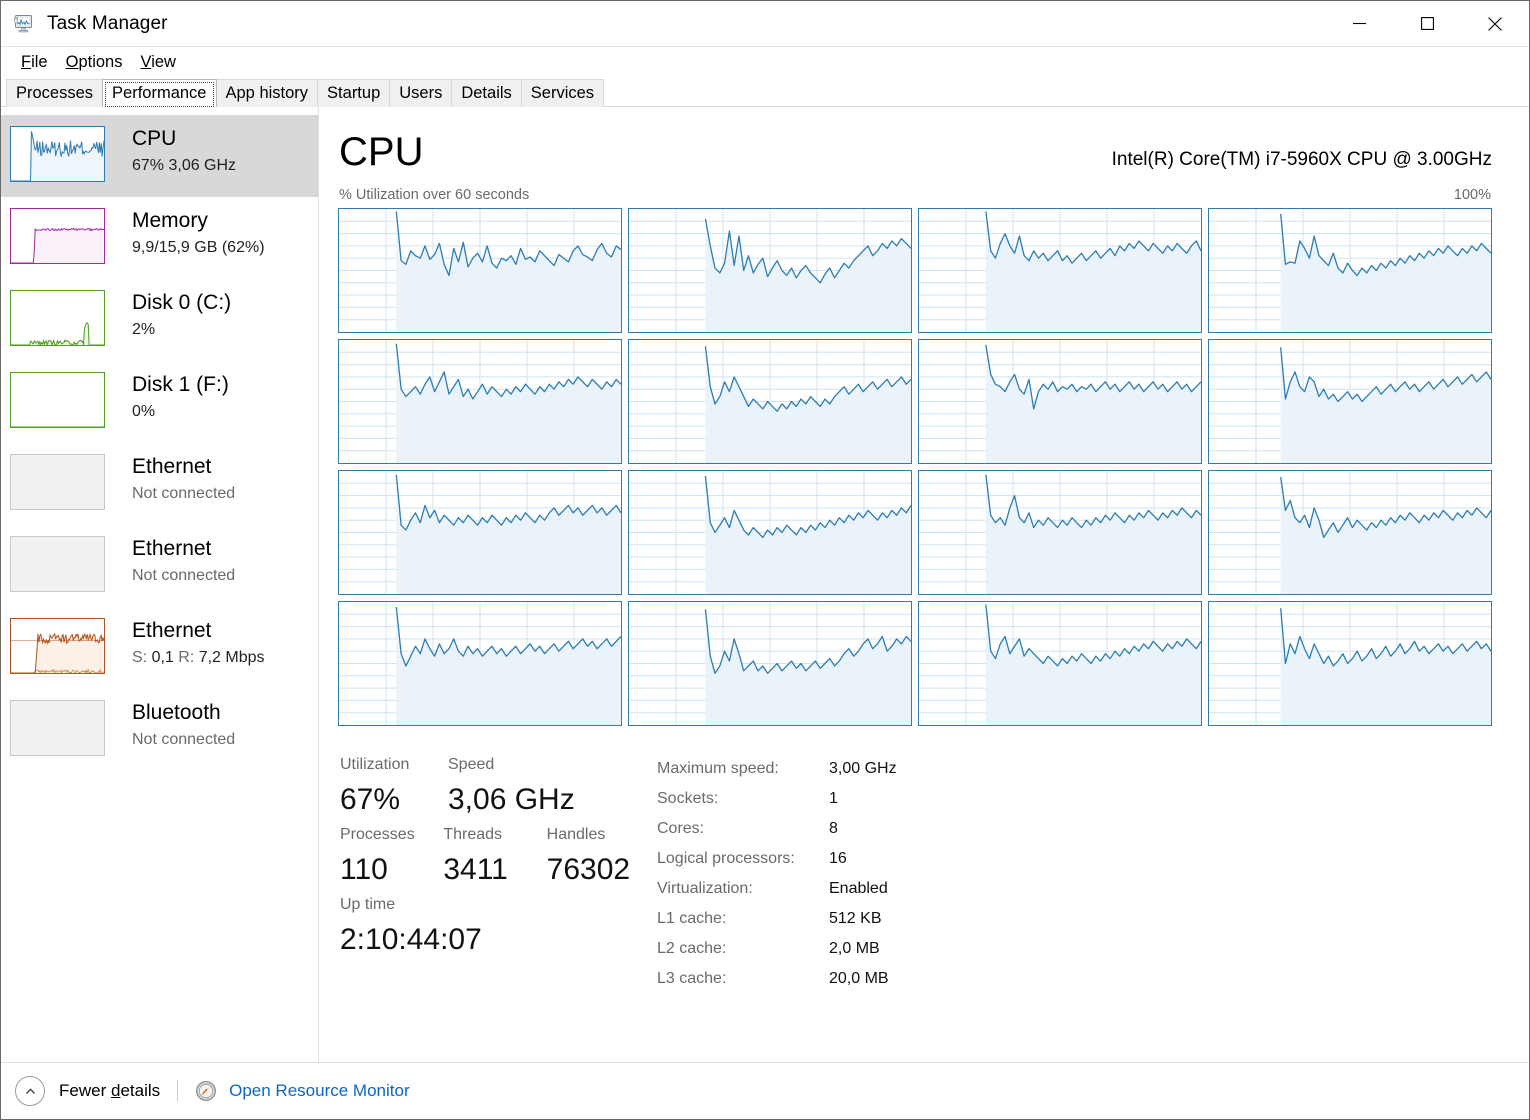 The image size is (1530, 1120). What do you see at coordinates (354, 93) in the screenshot?
I see `tab-startup: Startup` at bounding box center [354, 93].